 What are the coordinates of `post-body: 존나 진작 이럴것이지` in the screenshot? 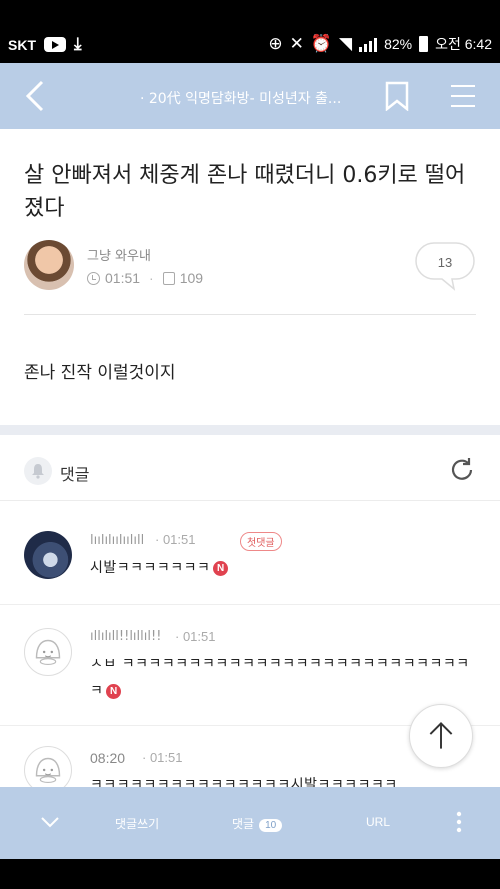 It's located at (100, 373).